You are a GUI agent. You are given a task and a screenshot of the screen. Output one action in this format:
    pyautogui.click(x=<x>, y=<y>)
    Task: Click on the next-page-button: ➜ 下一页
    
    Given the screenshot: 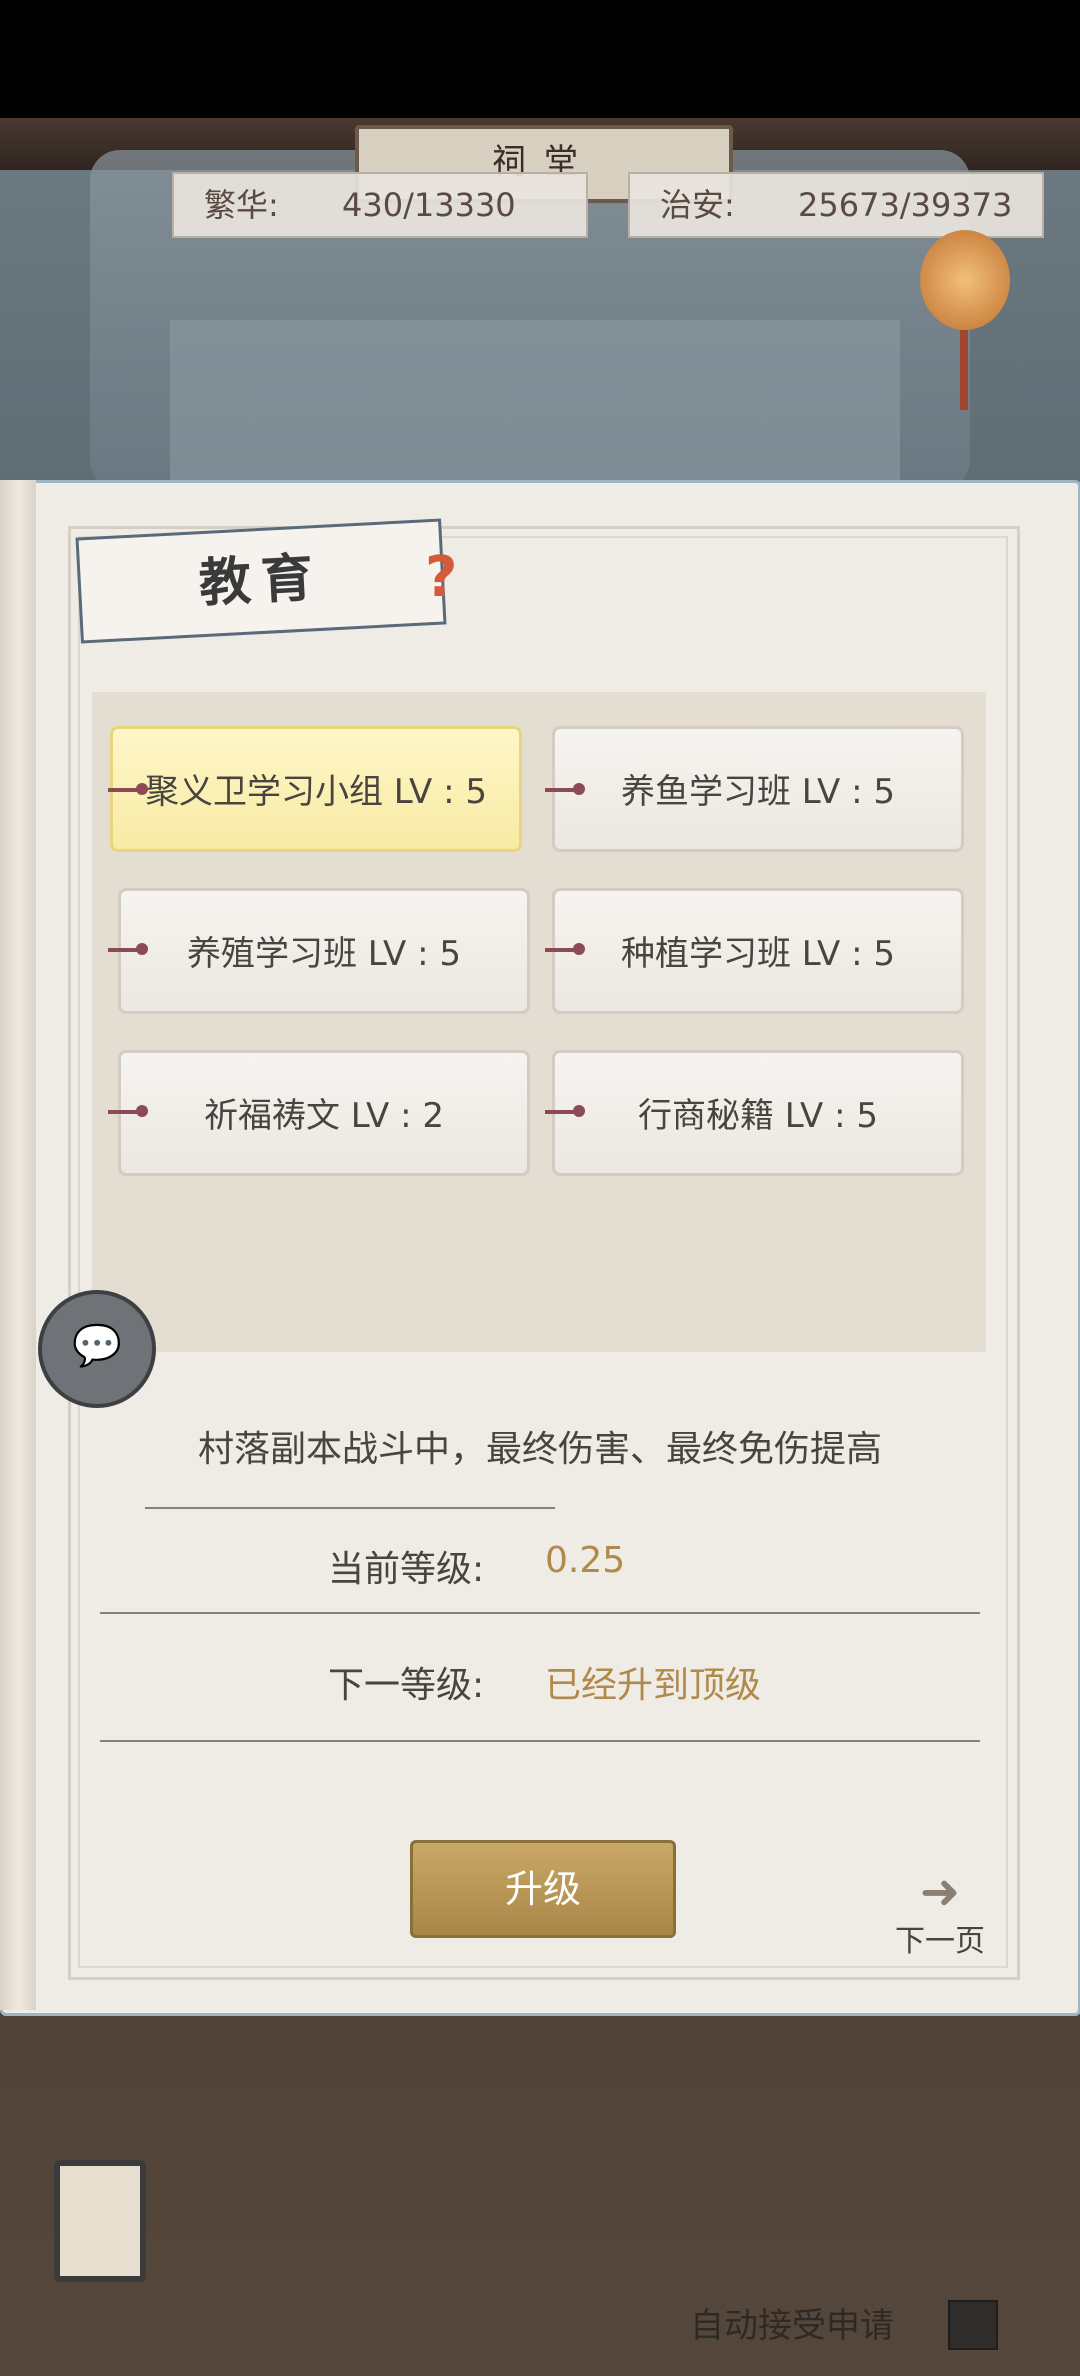 What is the action you would take?
    pyautogui.click(x=940, y=1911)
    